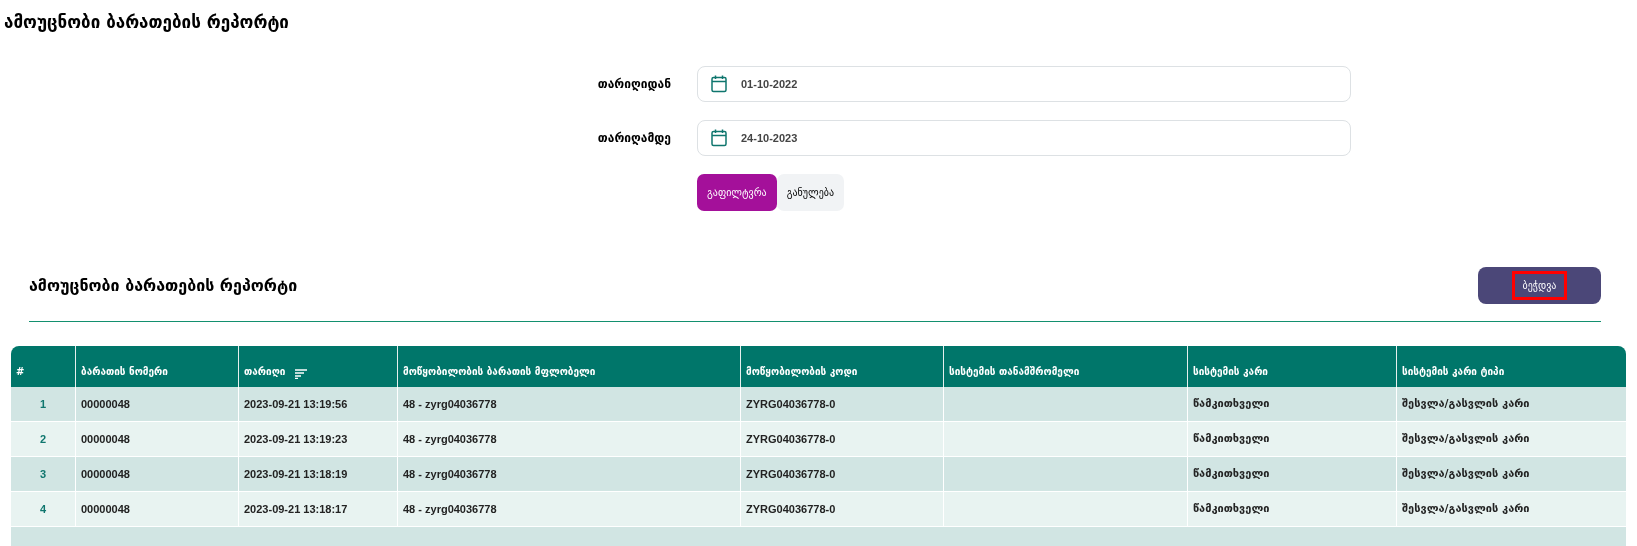 The width and height of the screenshot is (1637, 546). I want to click on date-label: თარიღიდან, so click(633, 84).